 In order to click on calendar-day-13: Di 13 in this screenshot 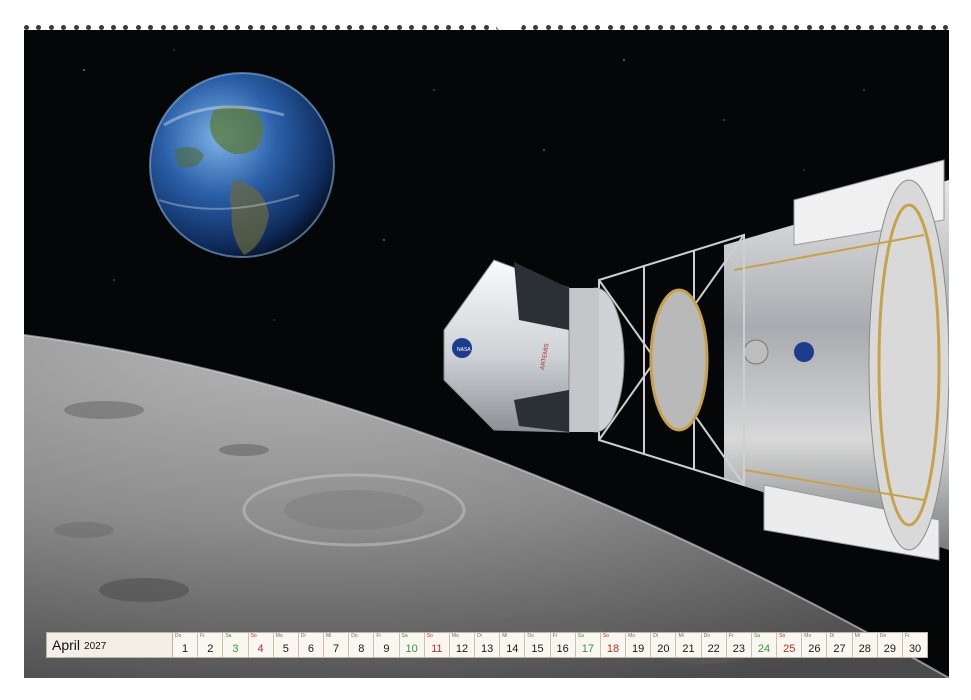, I will do `click(488, 645)`.